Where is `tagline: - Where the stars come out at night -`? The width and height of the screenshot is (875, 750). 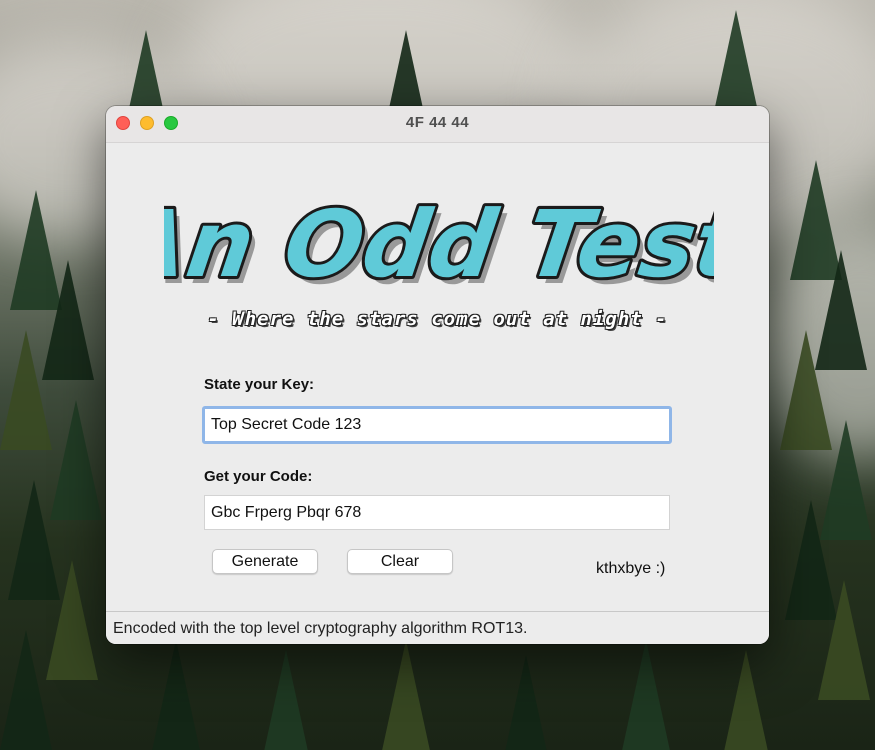 tagline: - Where the stars come out at night - is located at coordinates (437, 319).